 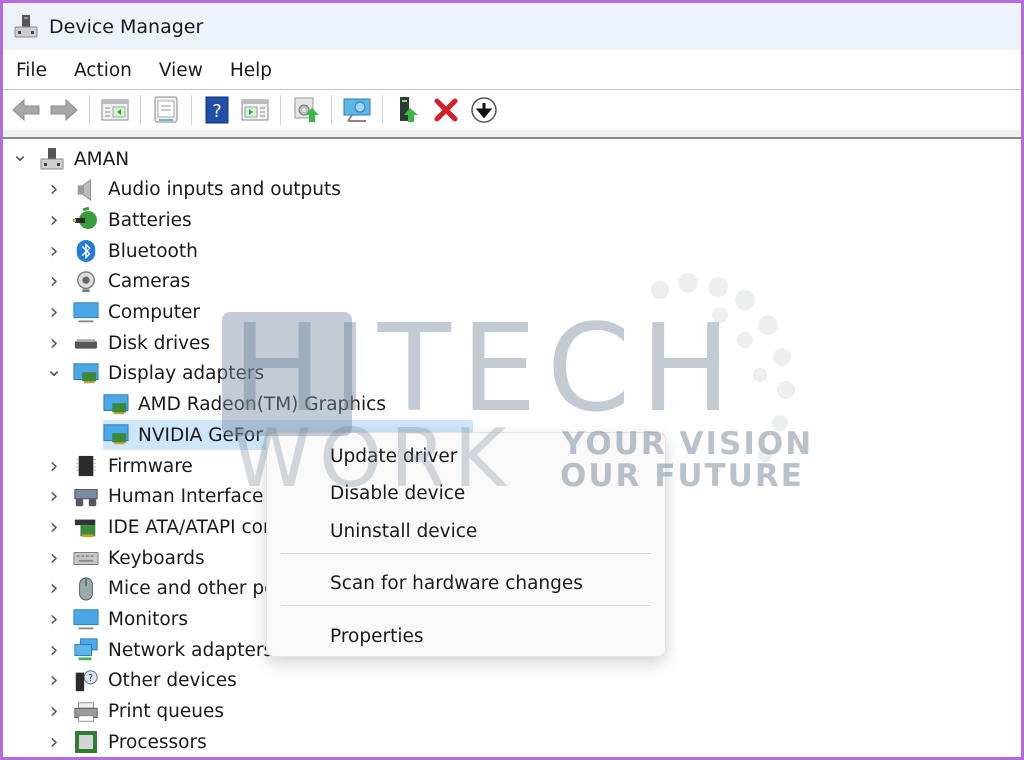 I want to click on tree-category-network-adapters: › Network adapters, so click(x=160, y=650).